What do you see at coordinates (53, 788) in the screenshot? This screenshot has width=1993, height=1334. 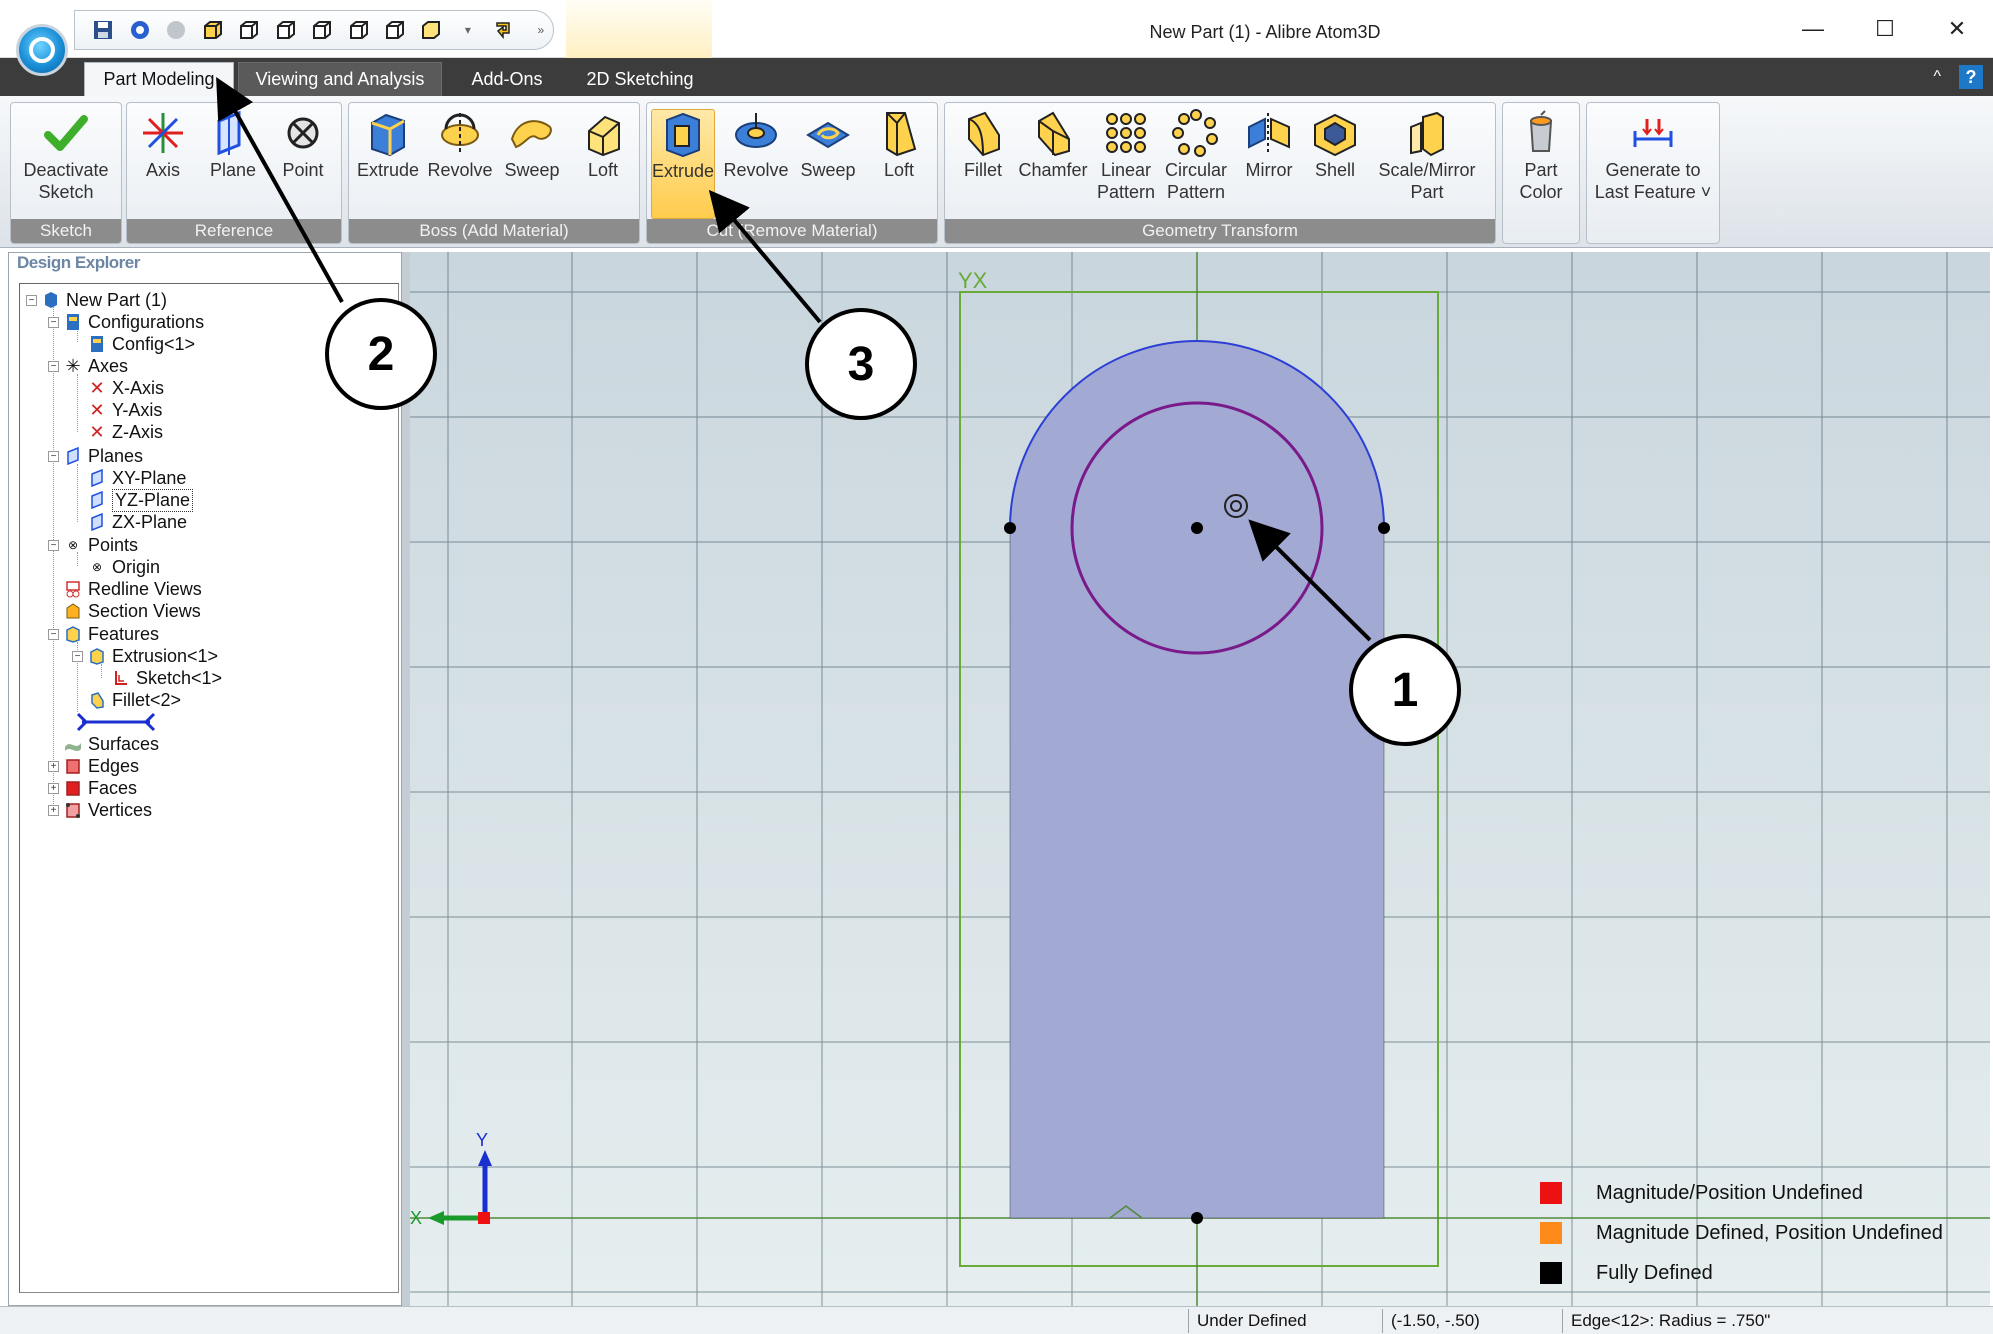 I see `expander-faces: +` at bounding box center [53, 788].